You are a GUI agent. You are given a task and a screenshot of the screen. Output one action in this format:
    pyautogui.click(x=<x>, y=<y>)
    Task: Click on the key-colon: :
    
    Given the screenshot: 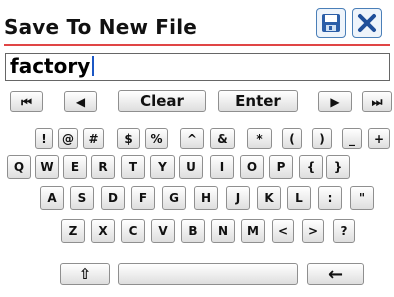 What is the action you would take?
    pyautogui.click(x=330, y=198)
    